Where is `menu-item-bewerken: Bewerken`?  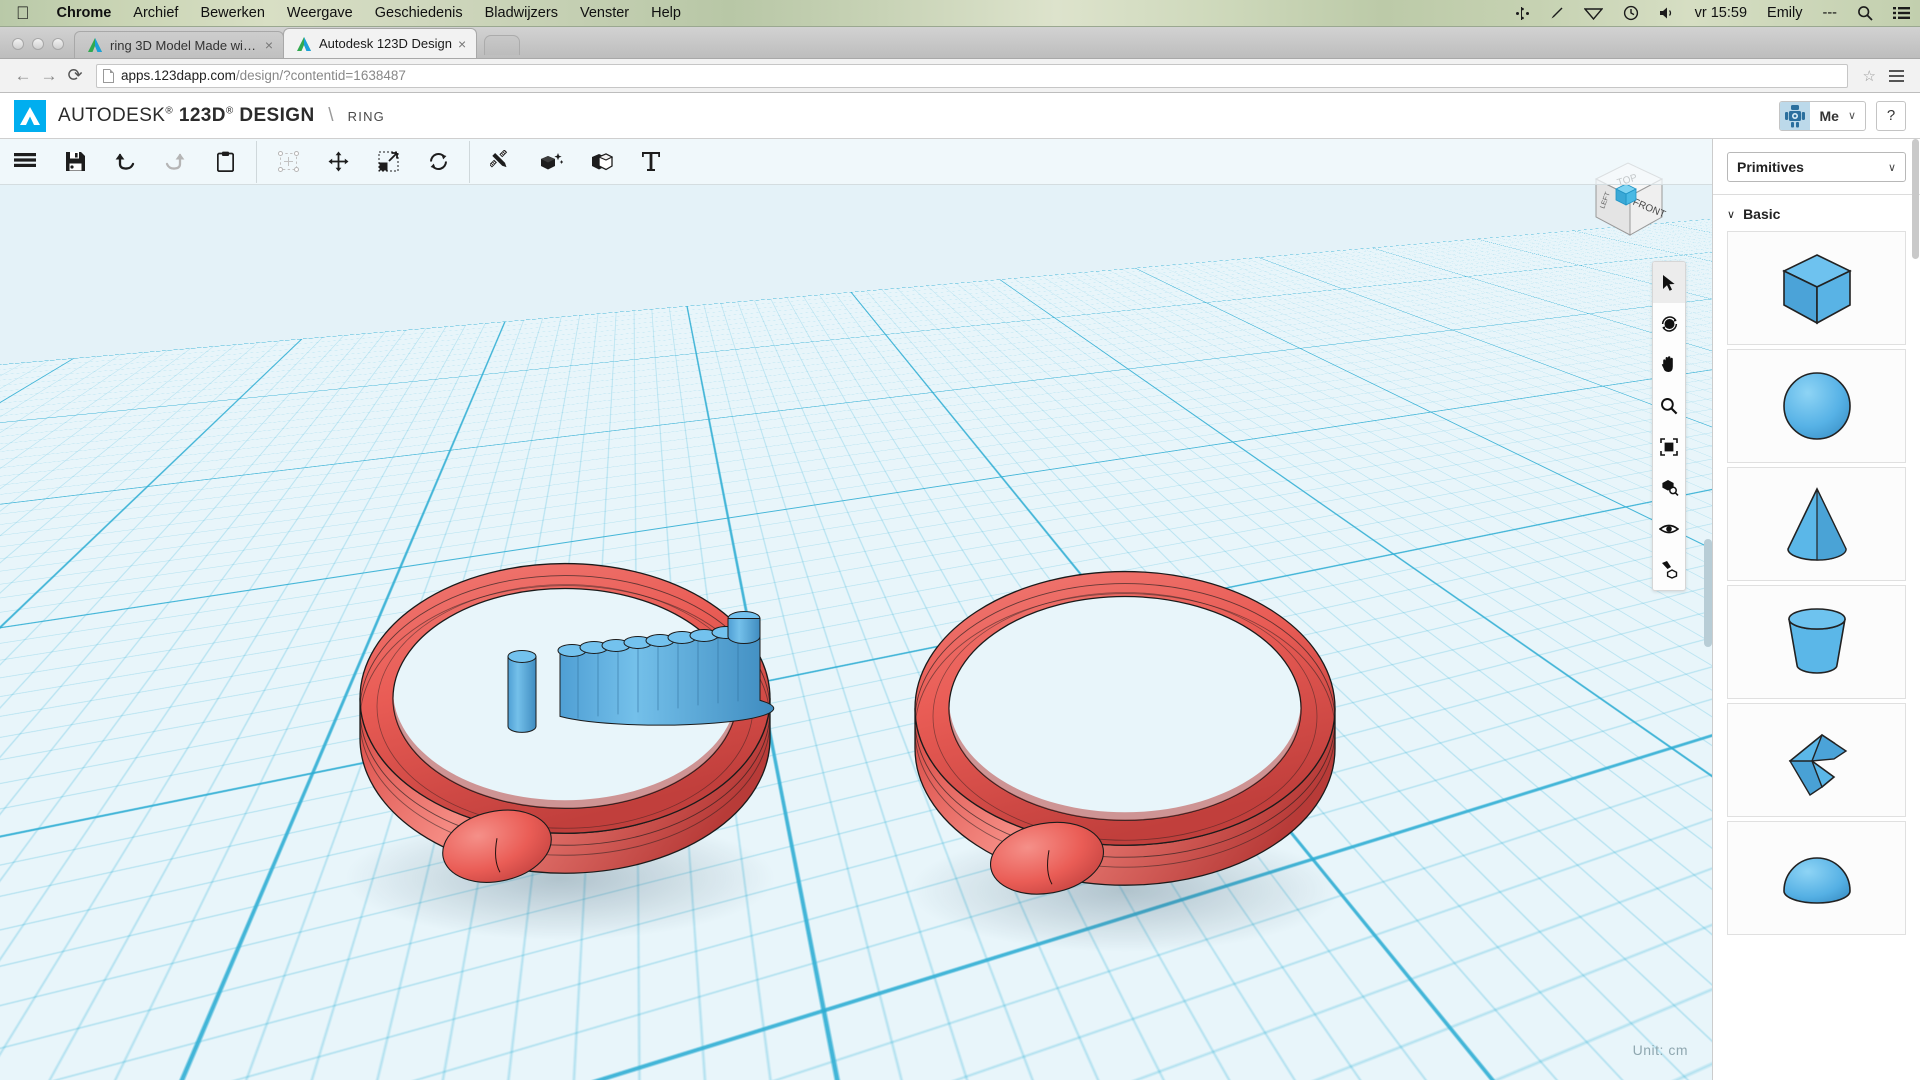
menu-item-bewerken: Bewerken is located at coordinates (232, 13).